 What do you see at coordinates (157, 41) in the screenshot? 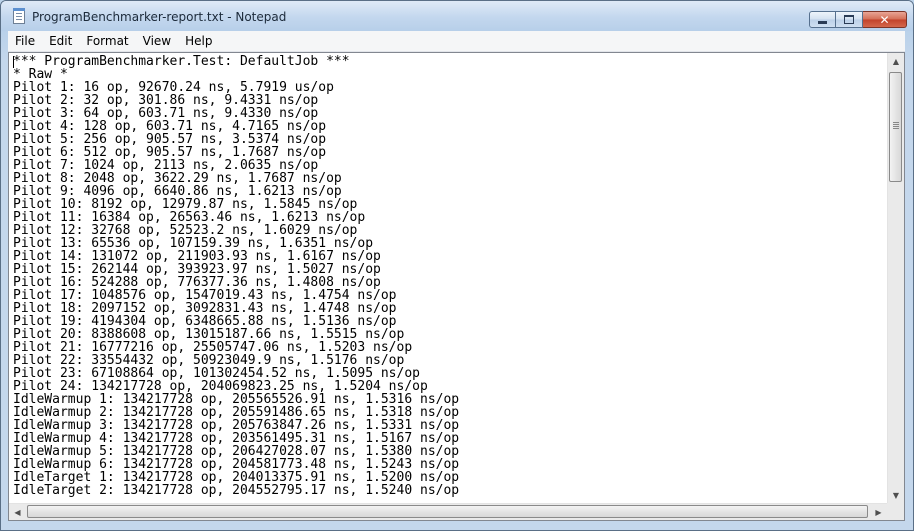
I see `menu-view: View` at bounding box center [157, 41].